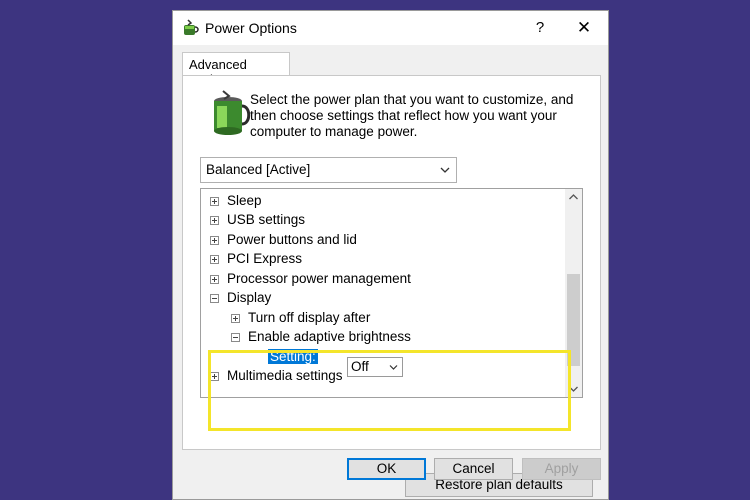 Image resolution: width=750 pixels, height=500 pixels. I want to click on tree-item-label: Power buttons and lid, so click(292, 239).